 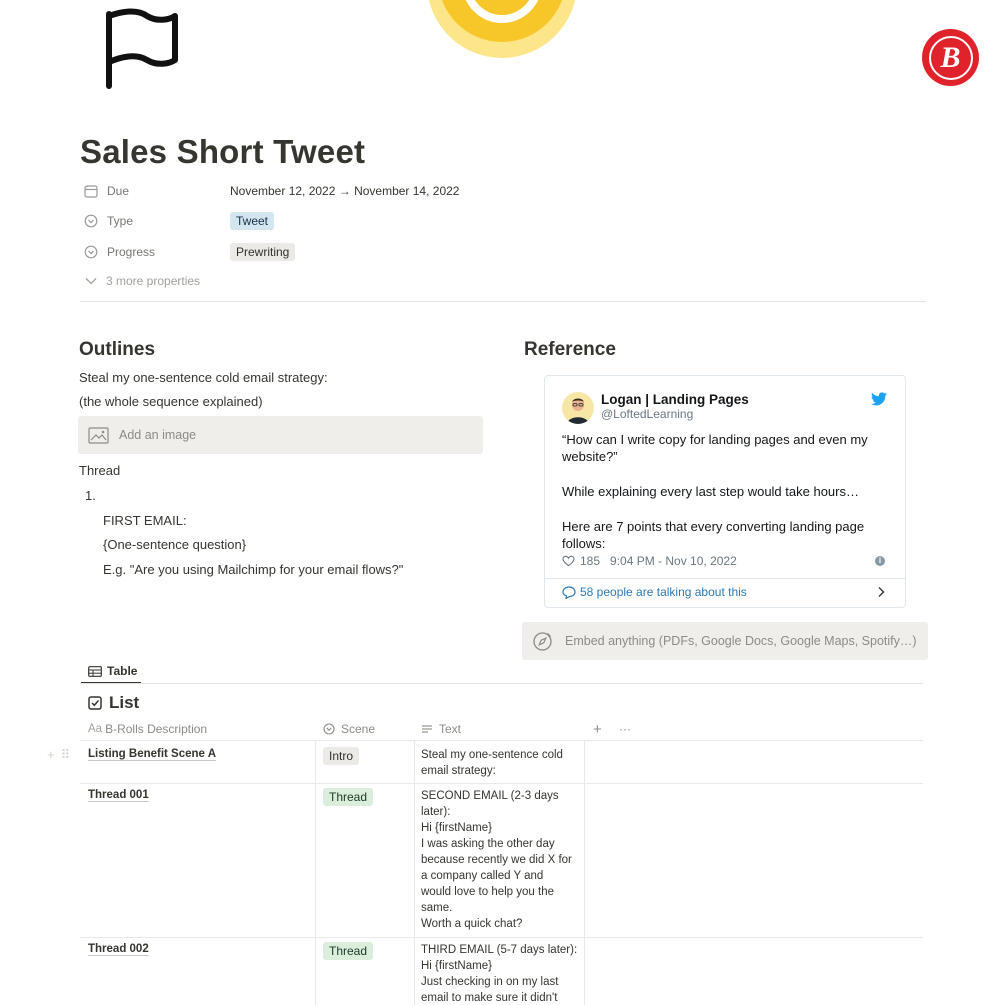 I want to click on property-name-progress: Progress, so click(x=157, y=252).